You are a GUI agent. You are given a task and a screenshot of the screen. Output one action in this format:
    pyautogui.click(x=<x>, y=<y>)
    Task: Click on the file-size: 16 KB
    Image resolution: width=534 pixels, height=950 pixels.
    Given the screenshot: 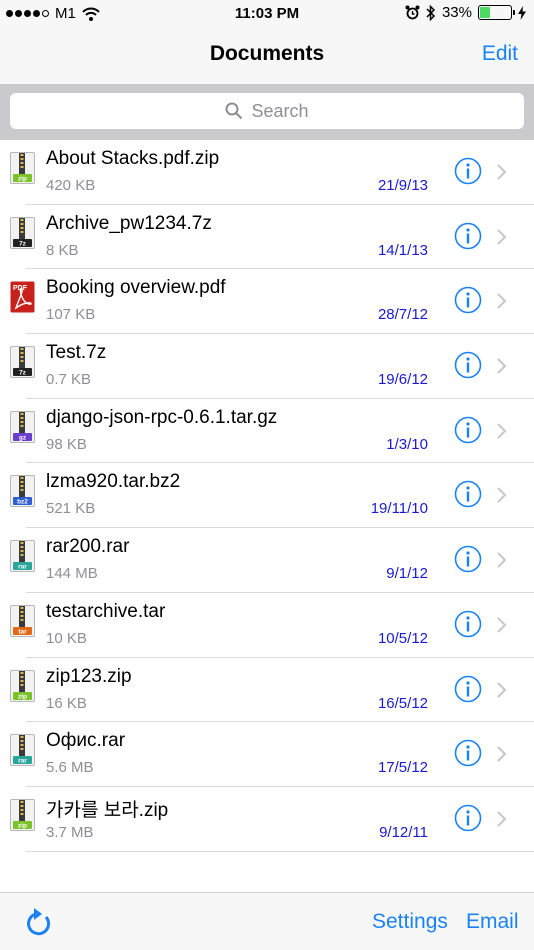 What is the action you would take?
    pyautogui.click(x=66, y=703)
    